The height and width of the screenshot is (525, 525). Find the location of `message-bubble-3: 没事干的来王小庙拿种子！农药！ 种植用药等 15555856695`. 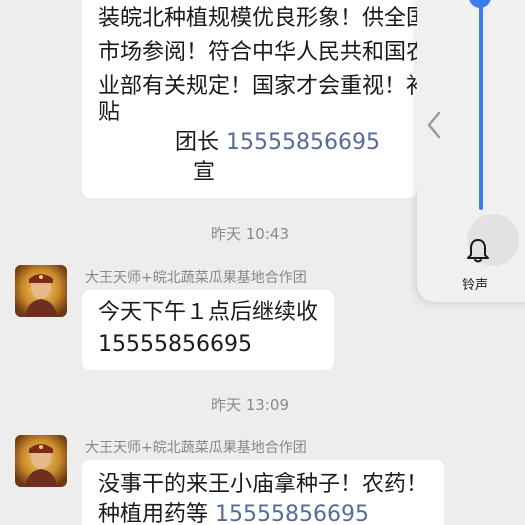

message-bubble-3: 没事干的来王小庙拿种子！农药！ 种植用药等 15555856695 is located at coordinates (263, 492).